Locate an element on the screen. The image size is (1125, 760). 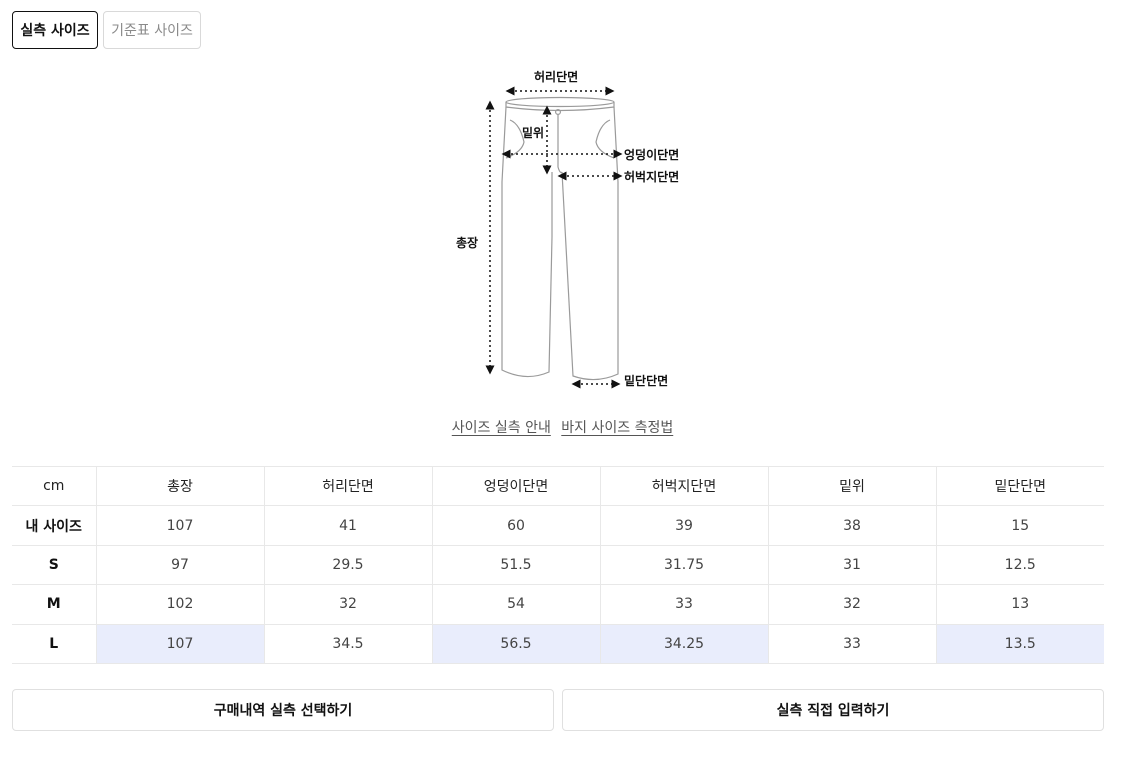
diagram-label-rise: 밑위 is located at coordinates (533, 133).